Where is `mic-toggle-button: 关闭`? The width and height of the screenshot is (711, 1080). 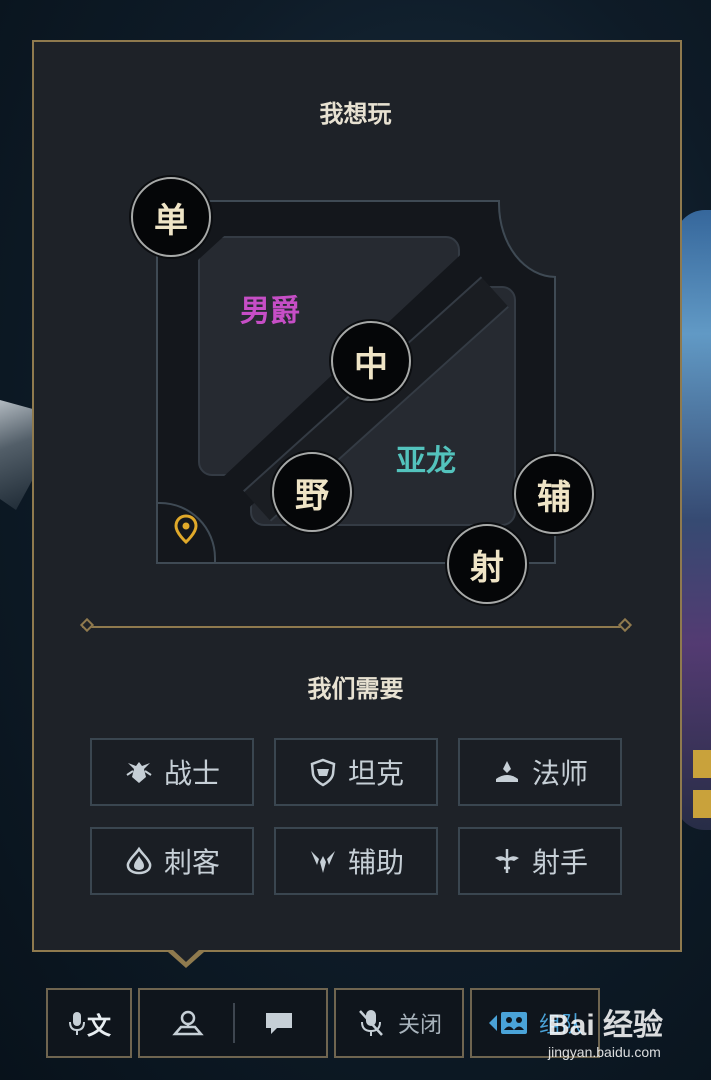 mic-toggle-button: 关闭 is located at coordinates (399, 1023).